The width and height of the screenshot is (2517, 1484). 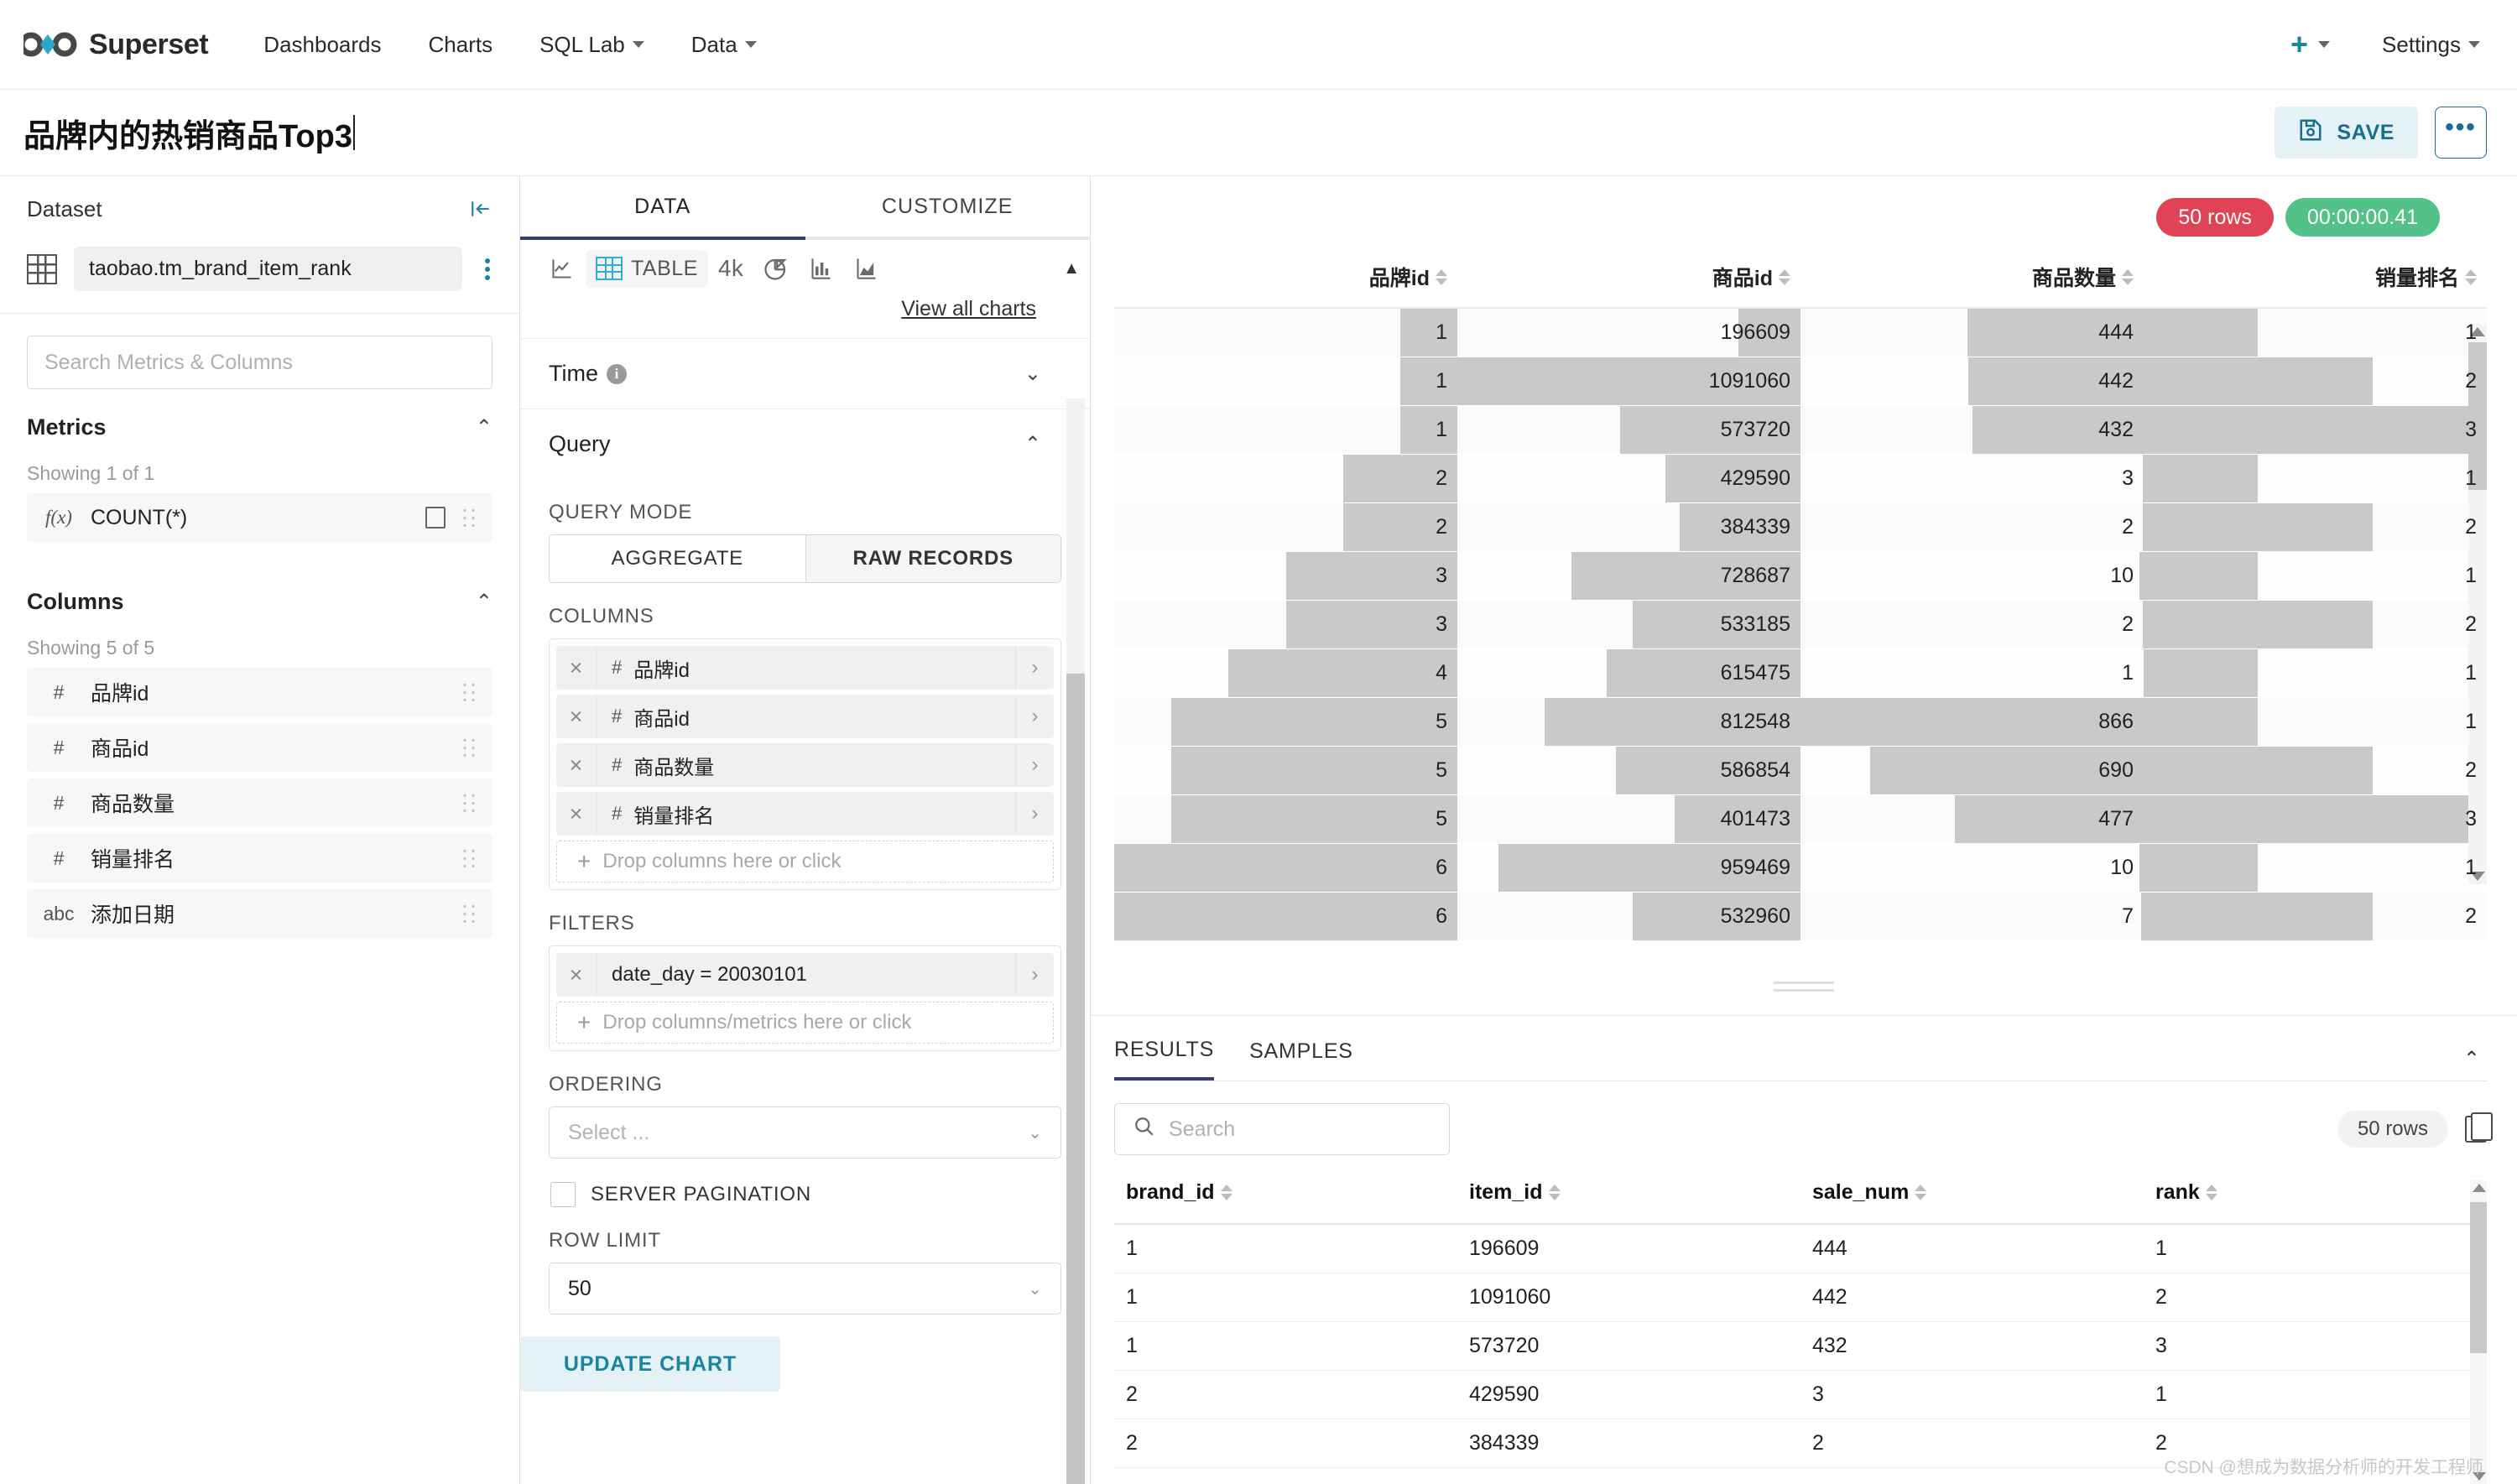 I want to click on new-menu-button: +, so click(x=2310, y=44).